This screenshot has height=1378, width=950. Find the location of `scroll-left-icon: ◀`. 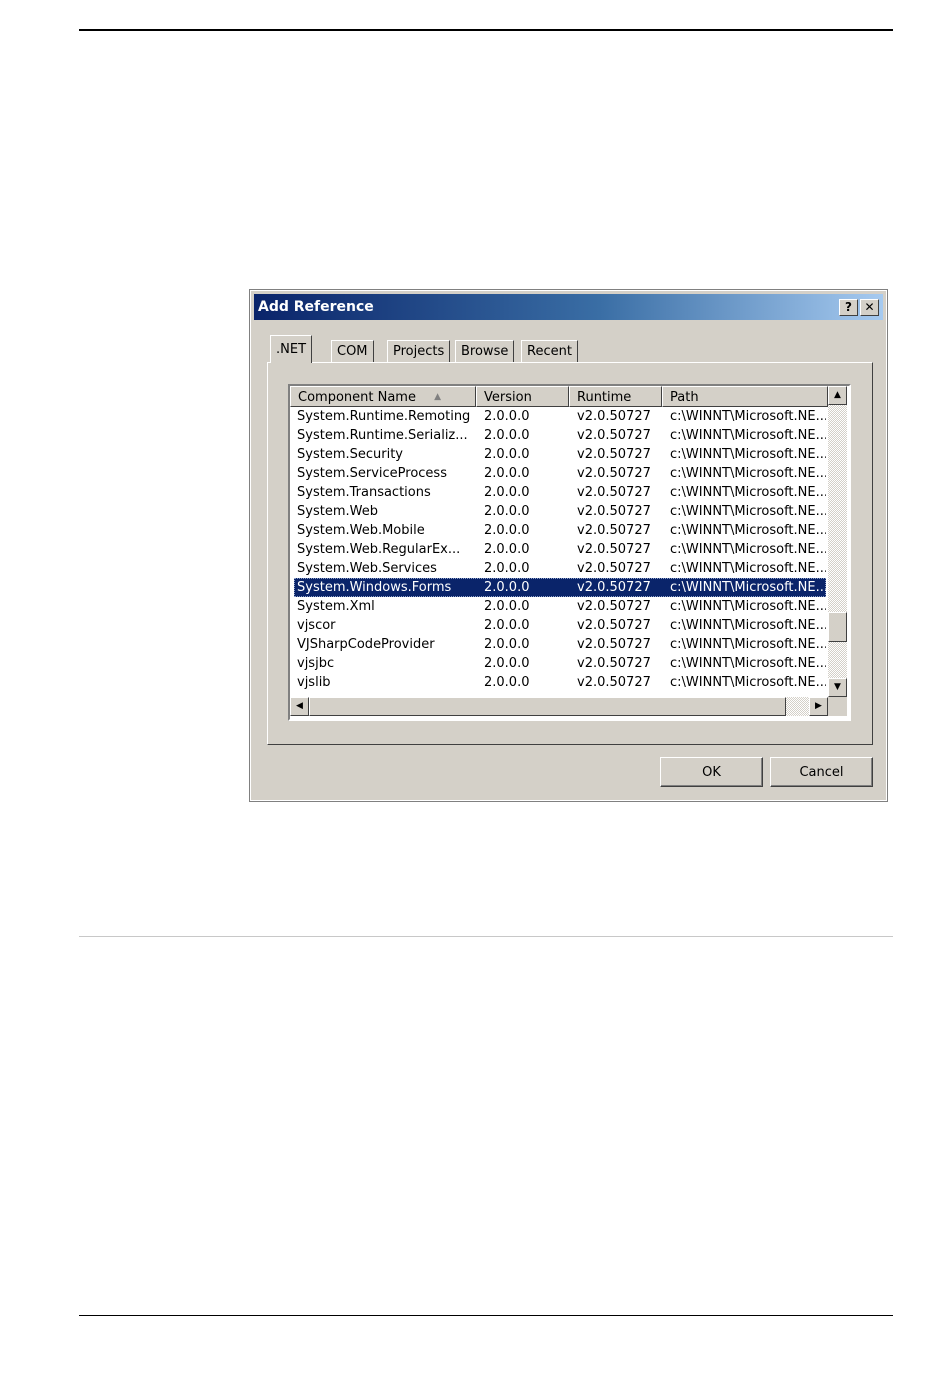

scroll-left-icon: ◀ is located at coordinates (299, 706).